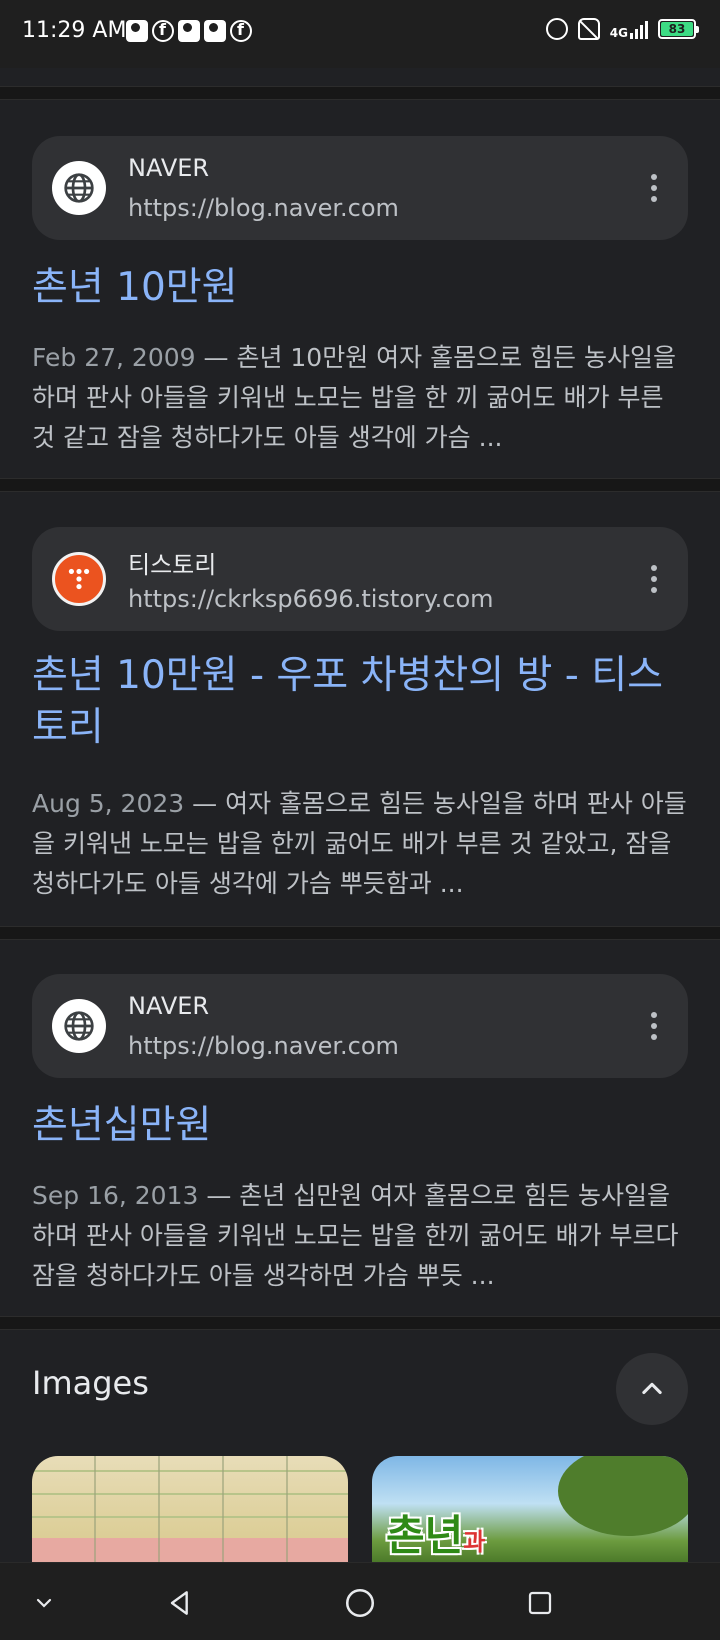  Describe the element at coordinates (556, 29) in the screenshot. I see `alarm-icon` at that location.